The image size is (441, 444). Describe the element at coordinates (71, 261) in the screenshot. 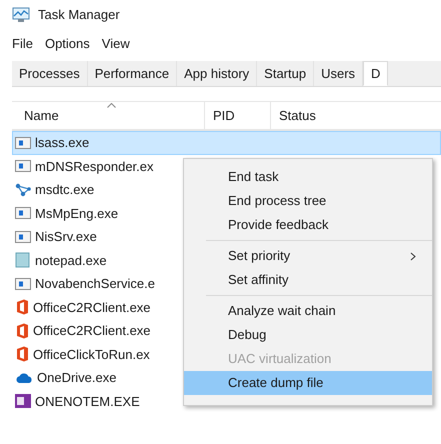

I see `process-name: notepad.exe` at that location.